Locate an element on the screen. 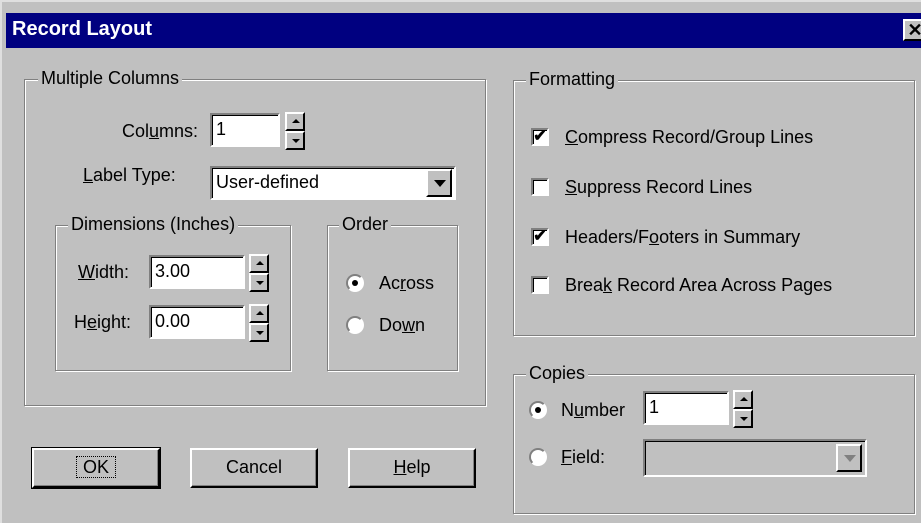 The image size is (921, 523). copies-field-radio is located at coordinates (538, 457).